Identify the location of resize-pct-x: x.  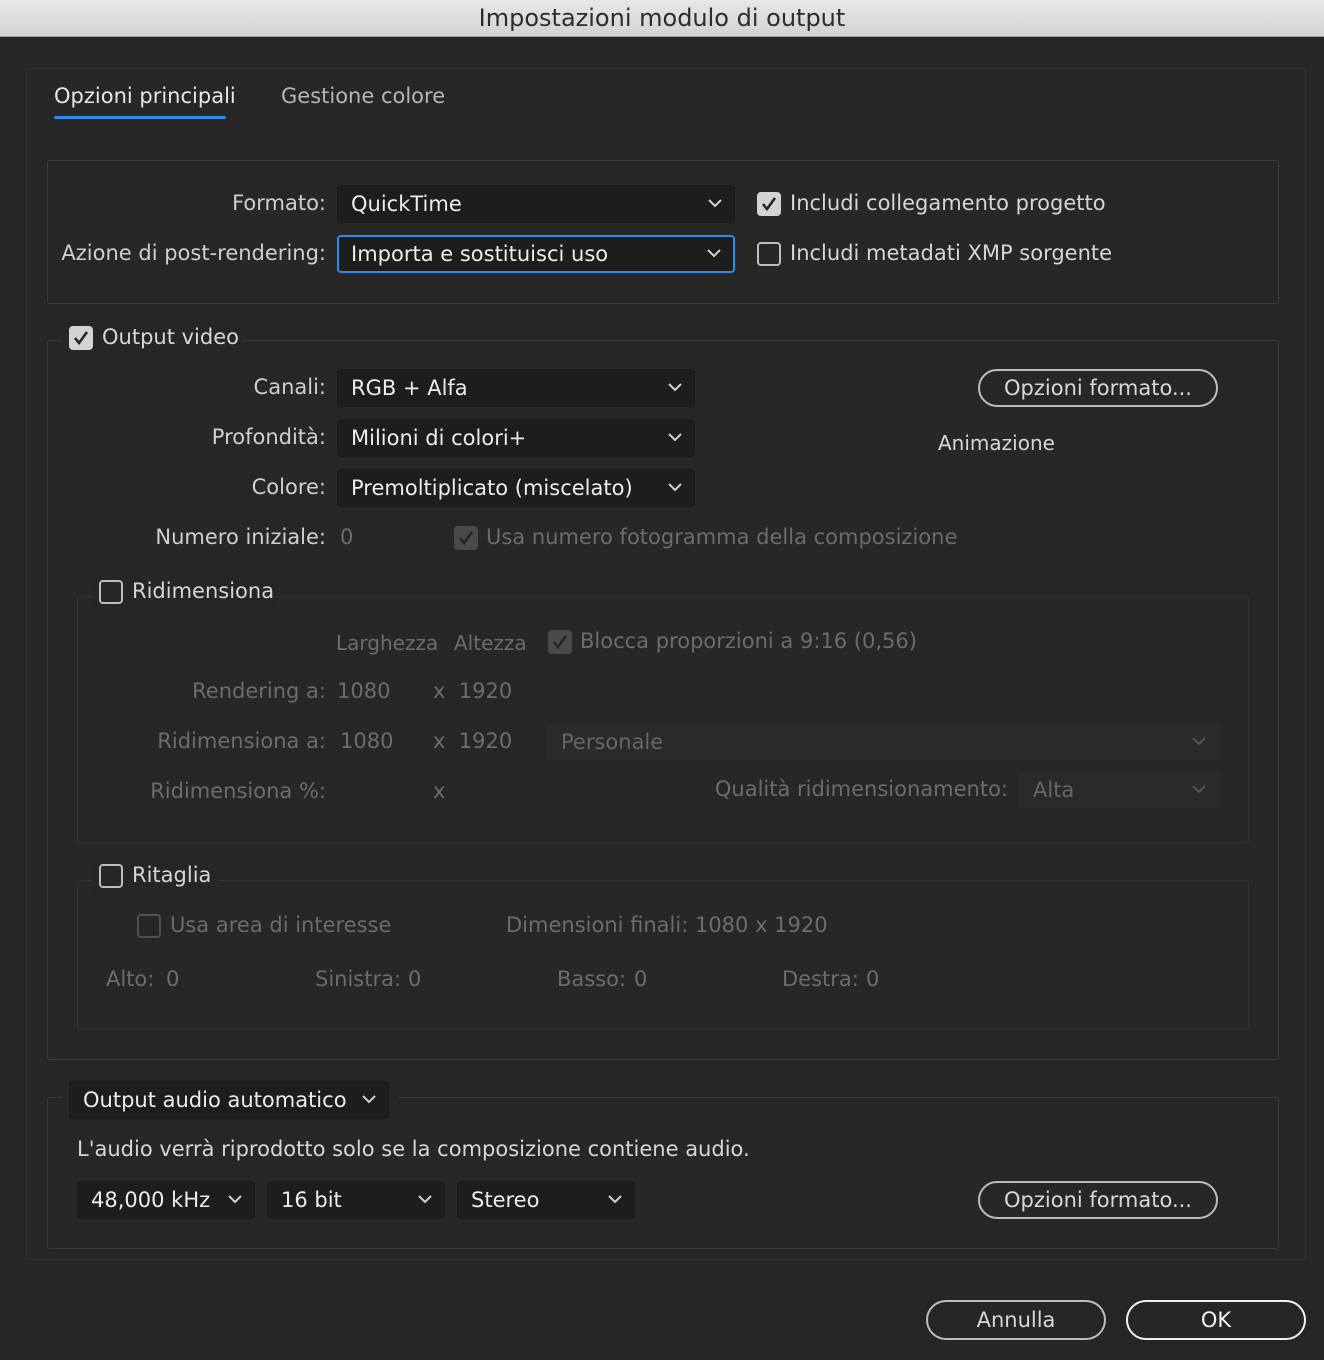
(439, 791).